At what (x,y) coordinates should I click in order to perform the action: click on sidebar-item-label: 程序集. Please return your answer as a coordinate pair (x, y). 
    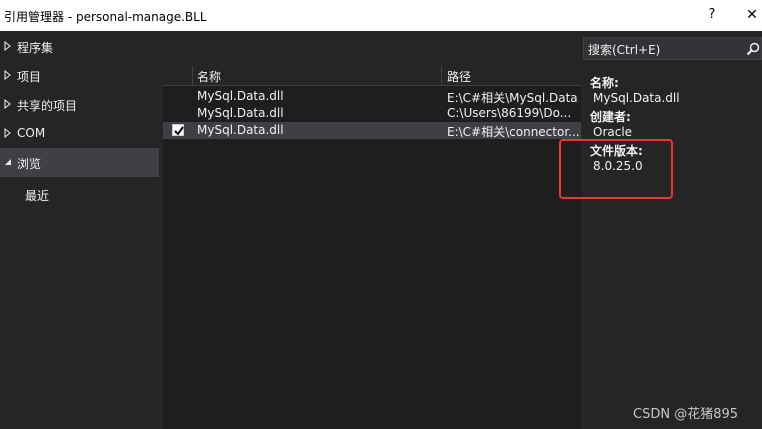
    Looking at the image, I should click on (35, 48).